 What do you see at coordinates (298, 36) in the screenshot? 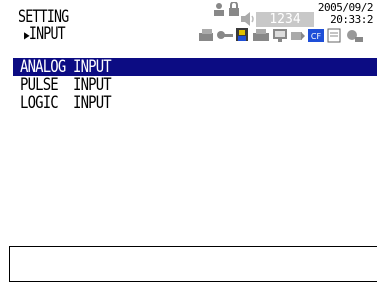
I see `card-icon` at bounding box center [298, 36].